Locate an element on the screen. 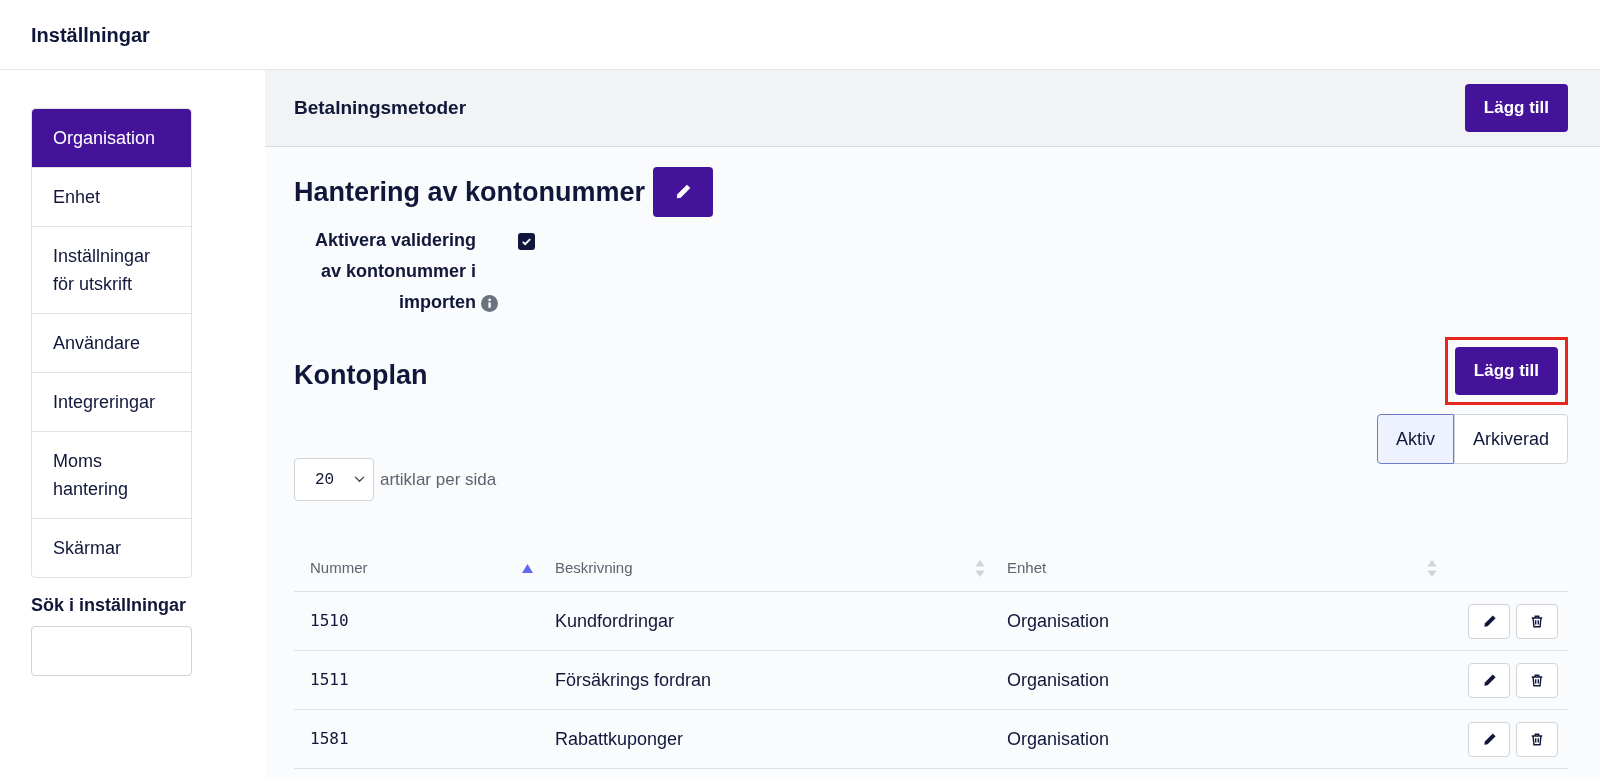 This screenshot has width=1600, height=780. table-cell-text: Kundfordringar is located at coordinates (615, 621).